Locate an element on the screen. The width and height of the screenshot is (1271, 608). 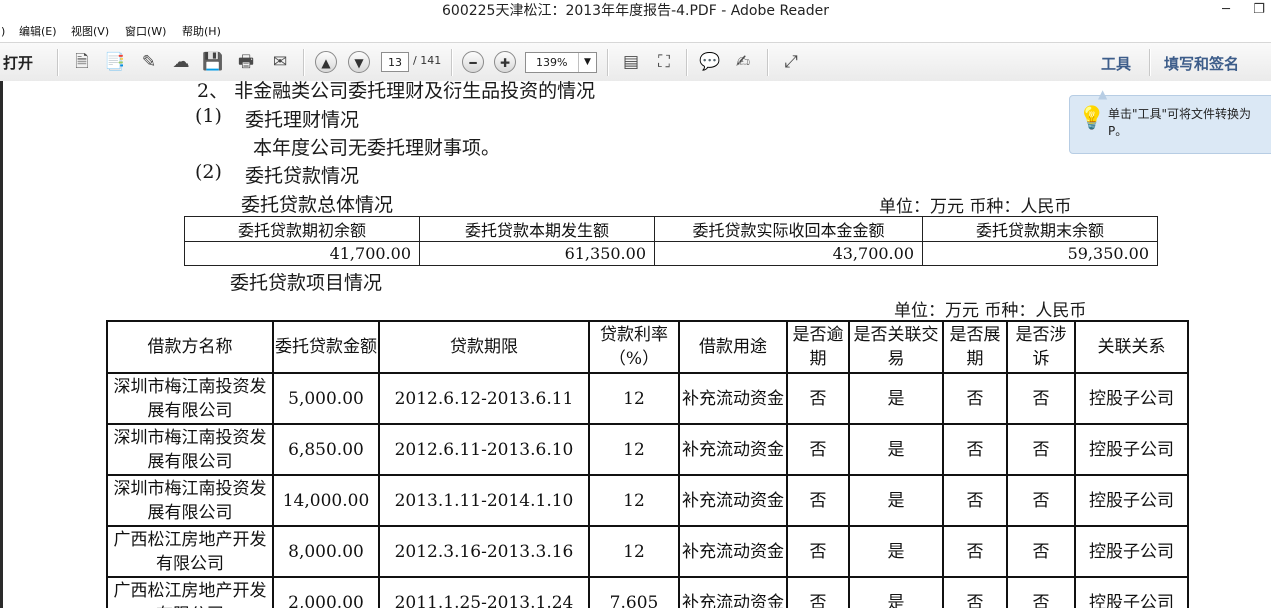
section-heading: 2、 非金融类公司委托理财及衍生品投资的情况 is located at coordinates (396, 91).